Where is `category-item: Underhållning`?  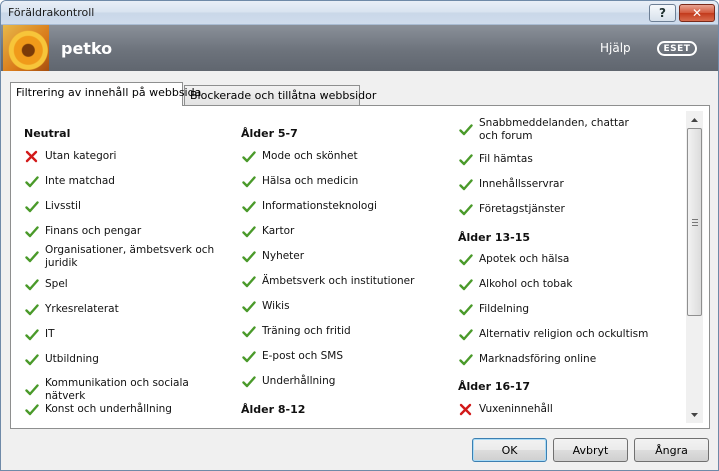
category-item: Underhållning is located at coordinates (343, 381).